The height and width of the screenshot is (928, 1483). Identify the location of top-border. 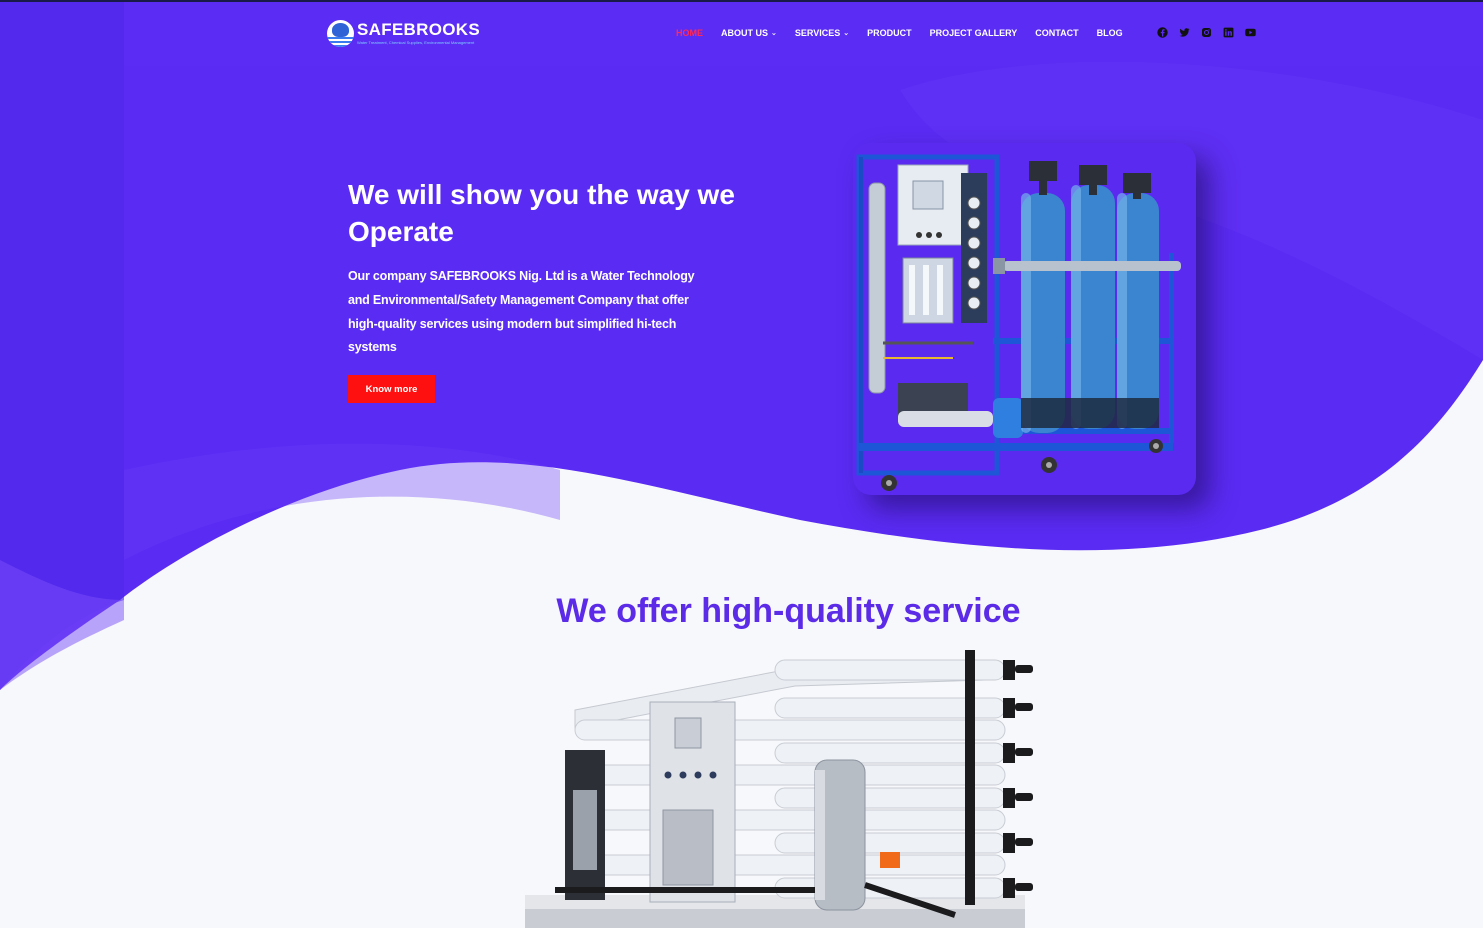
(741, 1).